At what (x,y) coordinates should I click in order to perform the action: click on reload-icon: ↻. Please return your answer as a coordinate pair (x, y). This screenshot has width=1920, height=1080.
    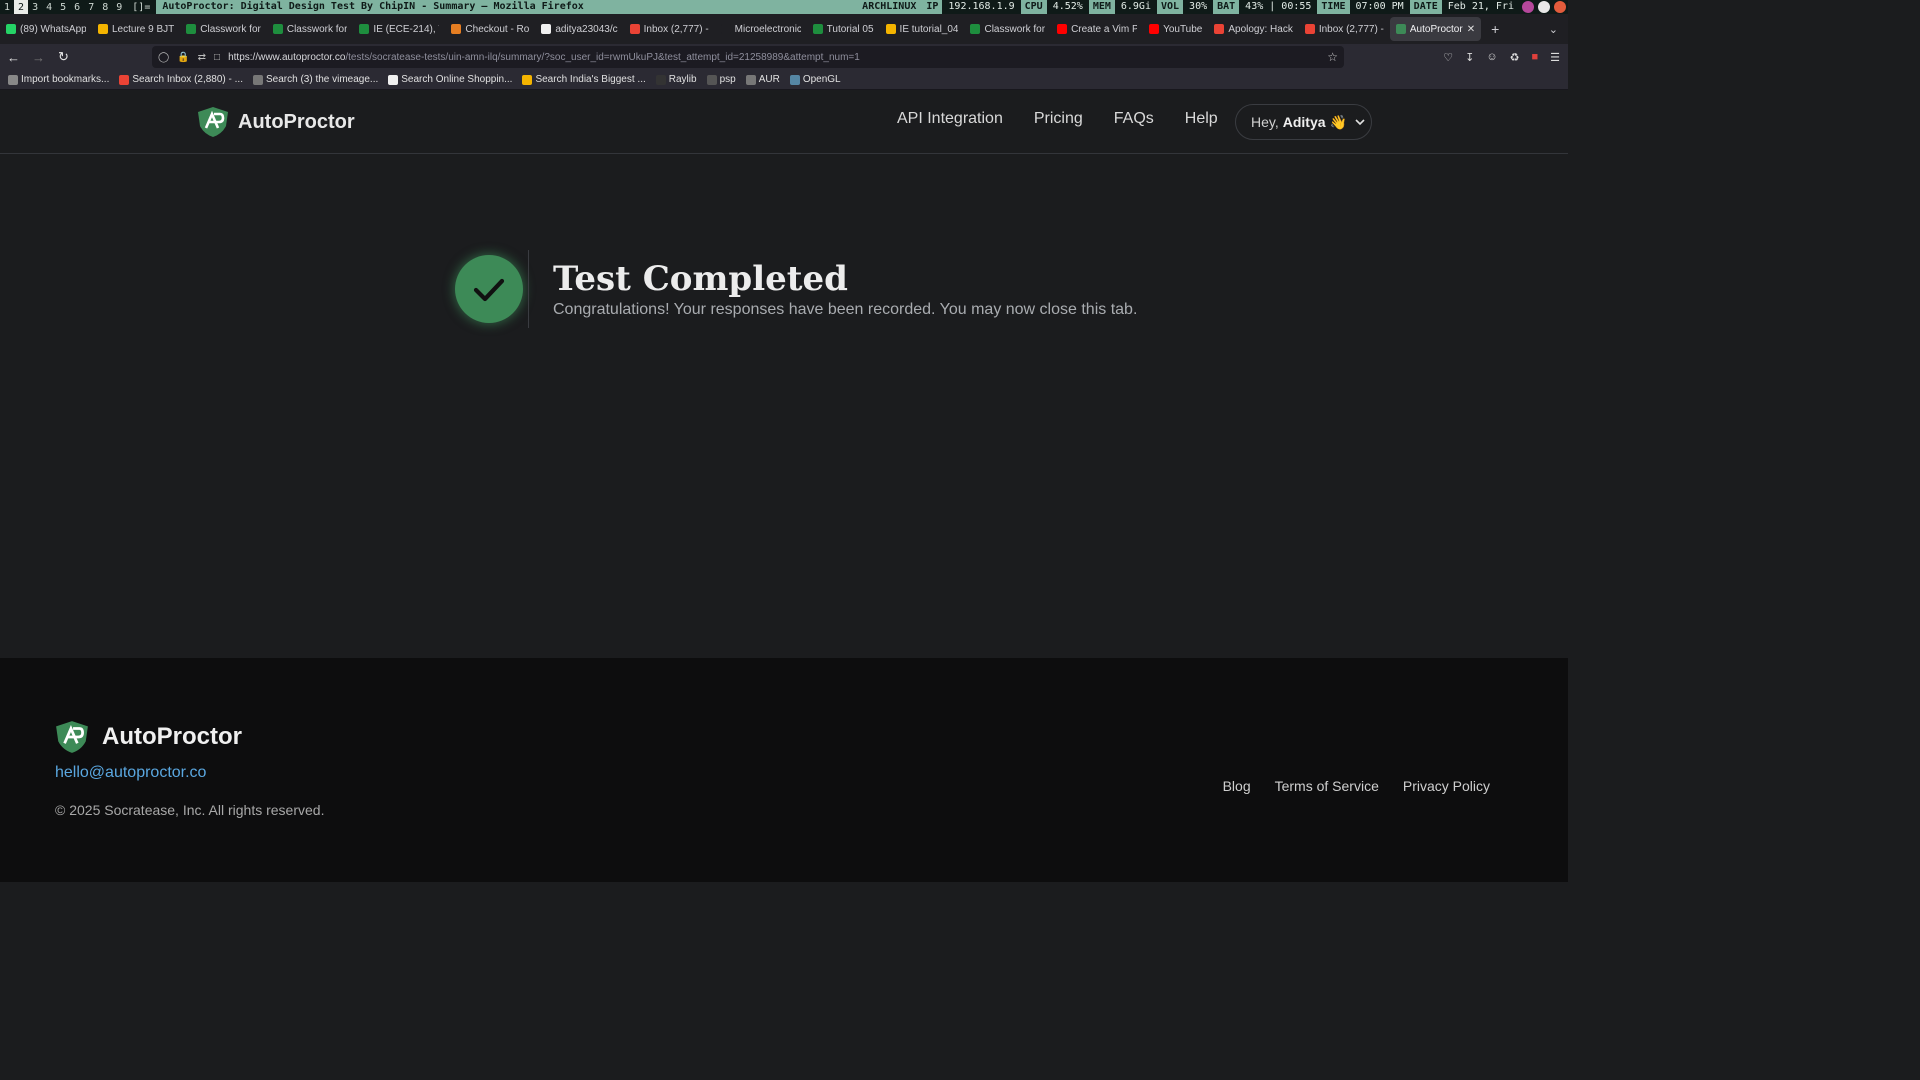
    Looking at the image, I should click on (63, 57).